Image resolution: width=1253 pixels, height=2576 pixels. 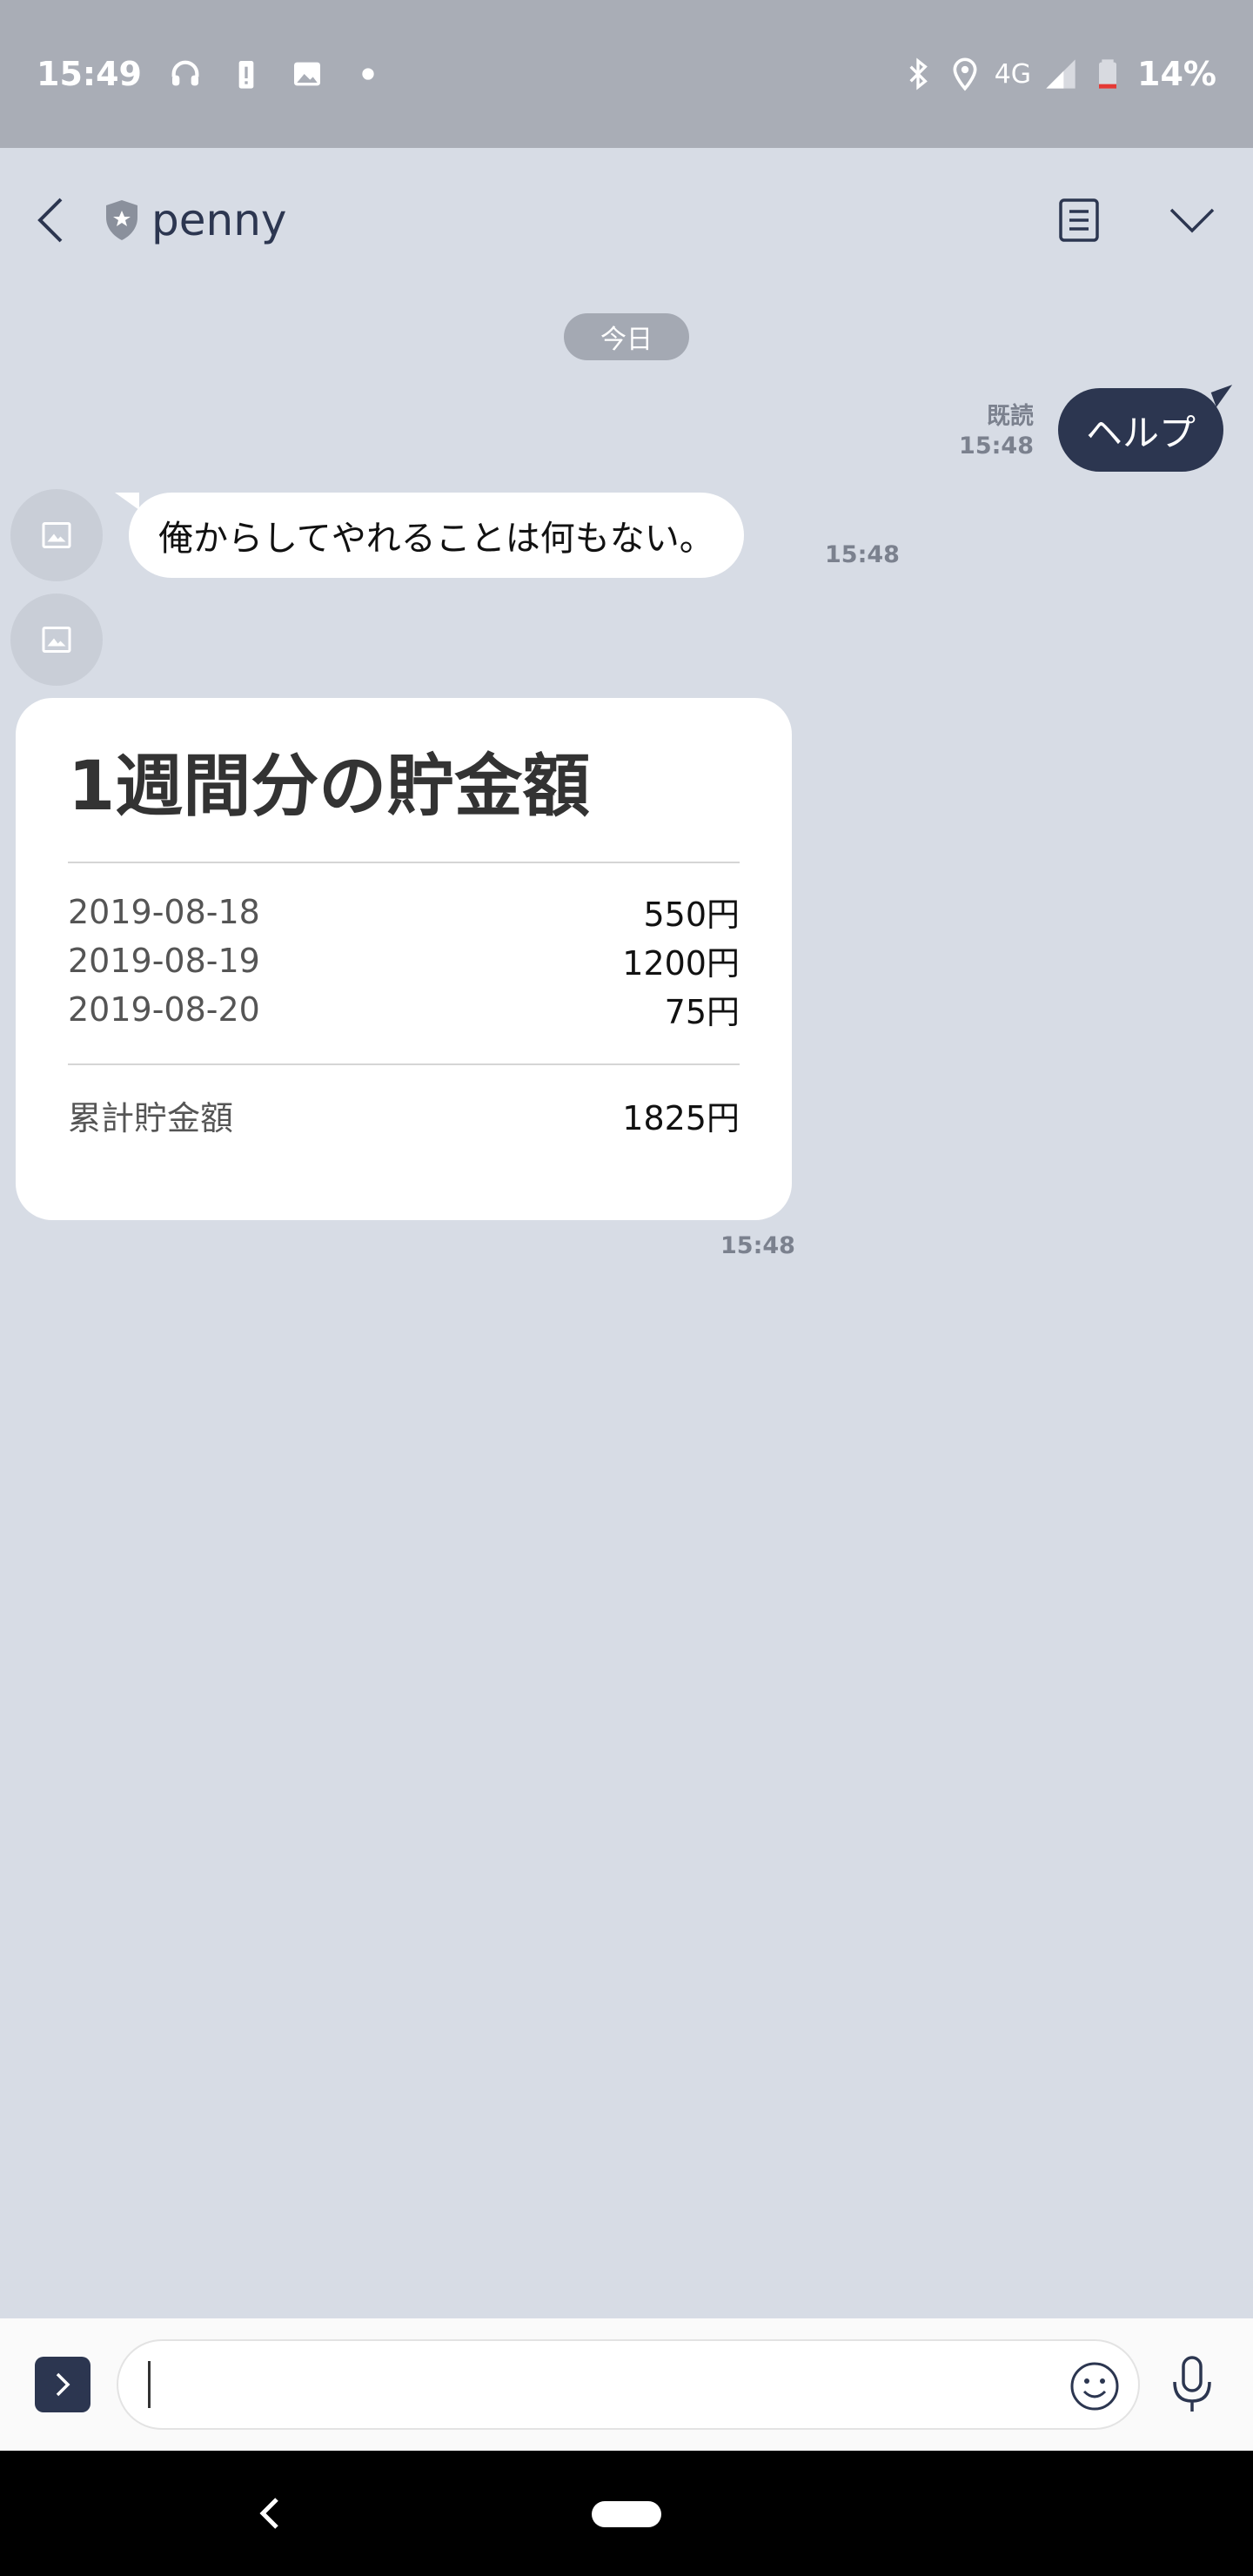 I want to click on menu-expand-button, so click(x=1192, y=220).